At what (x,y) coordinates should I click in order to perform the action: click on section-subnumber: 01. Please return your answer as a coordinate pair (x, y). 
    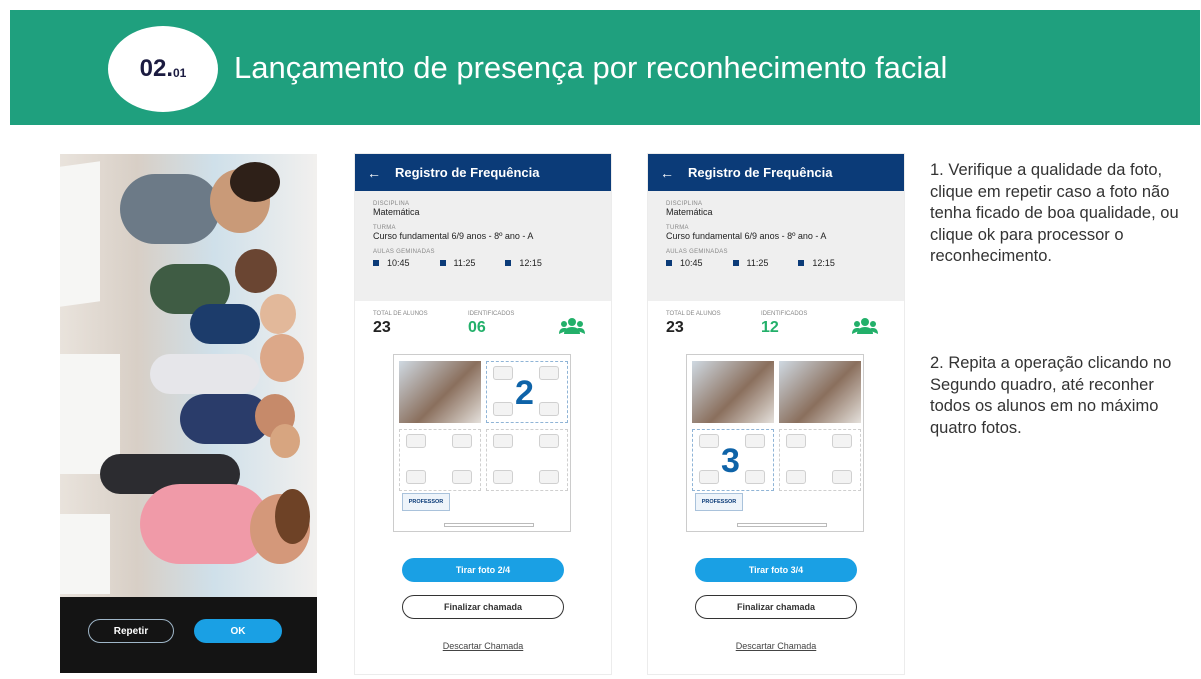
    Looking at the image, I should click on (180, 73).